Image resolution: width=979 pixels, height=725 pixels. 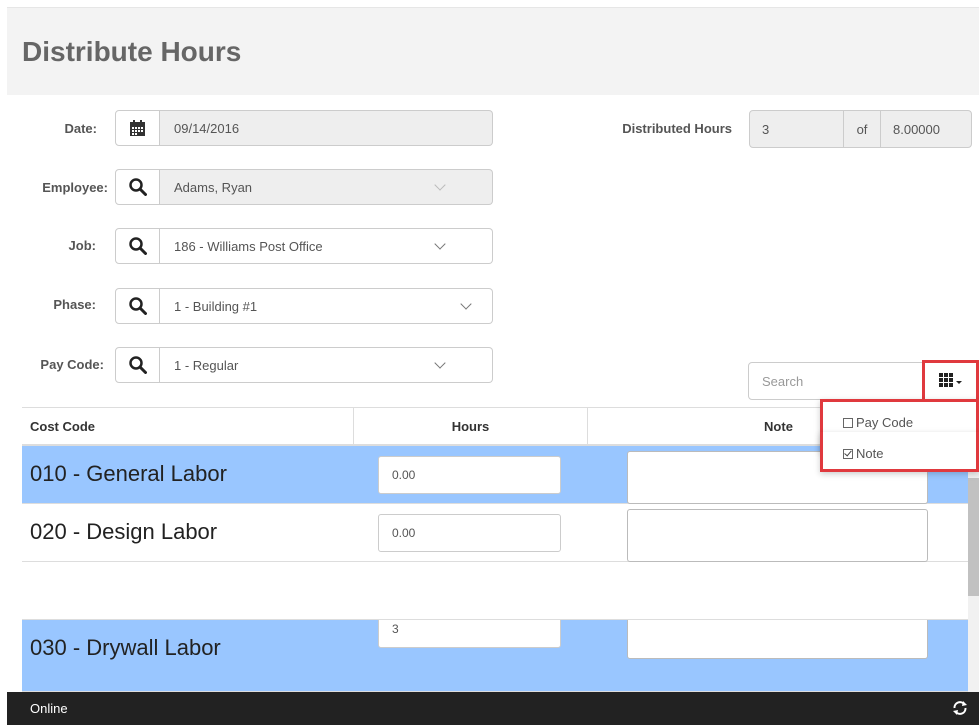 I want to click on employee-label: Employee:, so click(x=75, y=187).